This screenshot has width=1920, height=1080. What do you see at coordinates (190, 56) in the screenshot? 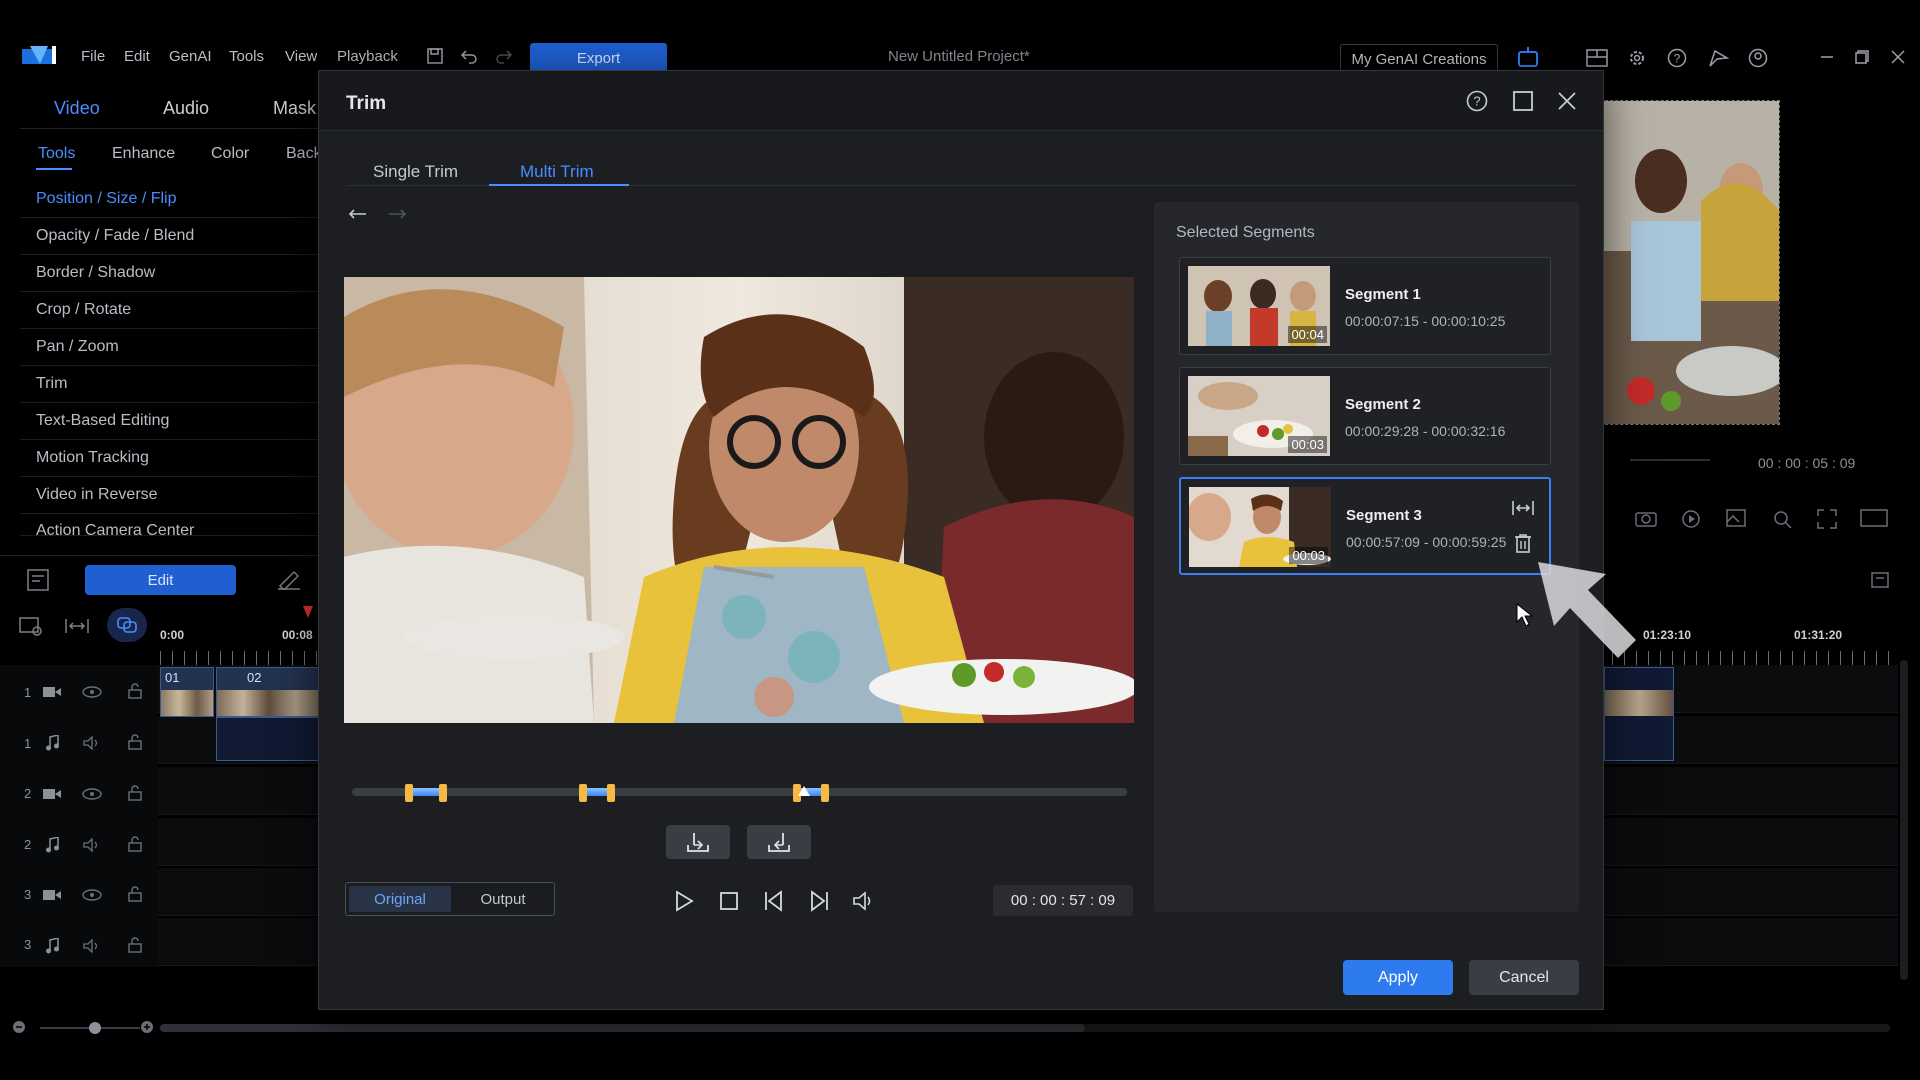
I see `menu-genai: GenAI` at bounding box center [190, 56].